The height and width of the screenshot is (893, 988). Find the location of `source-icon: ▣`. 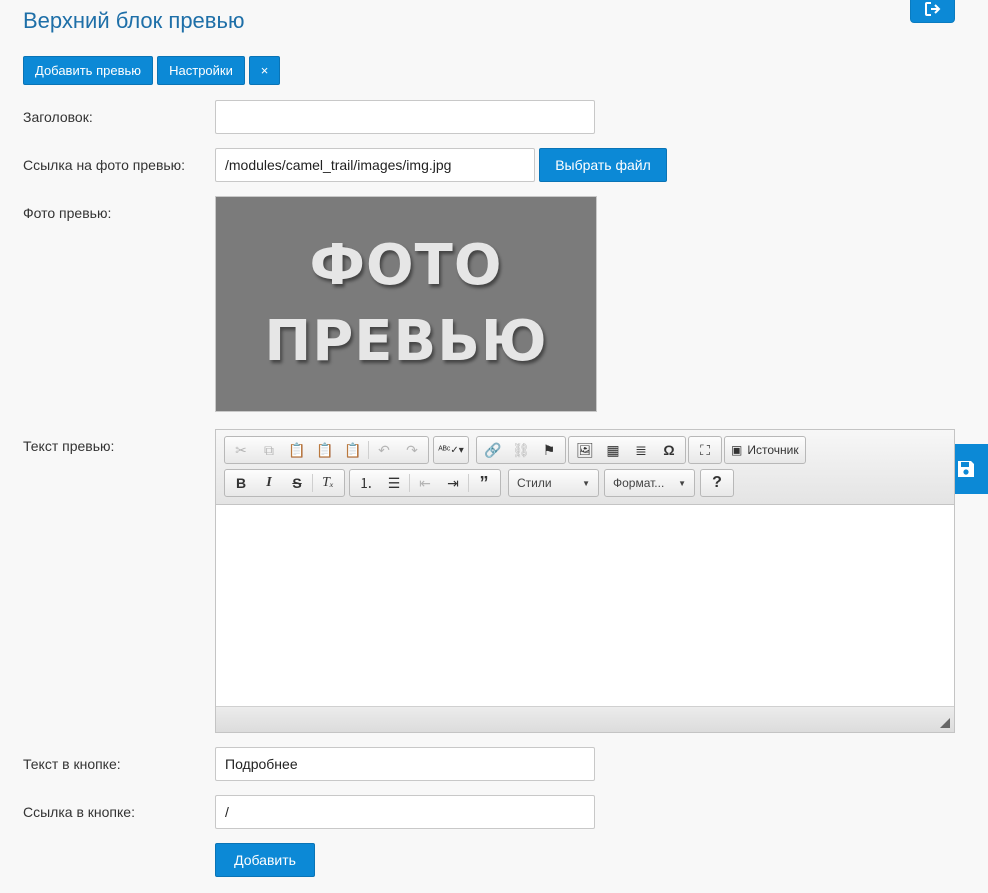

source-icon: ▣ is located at coordinates (737, 450).